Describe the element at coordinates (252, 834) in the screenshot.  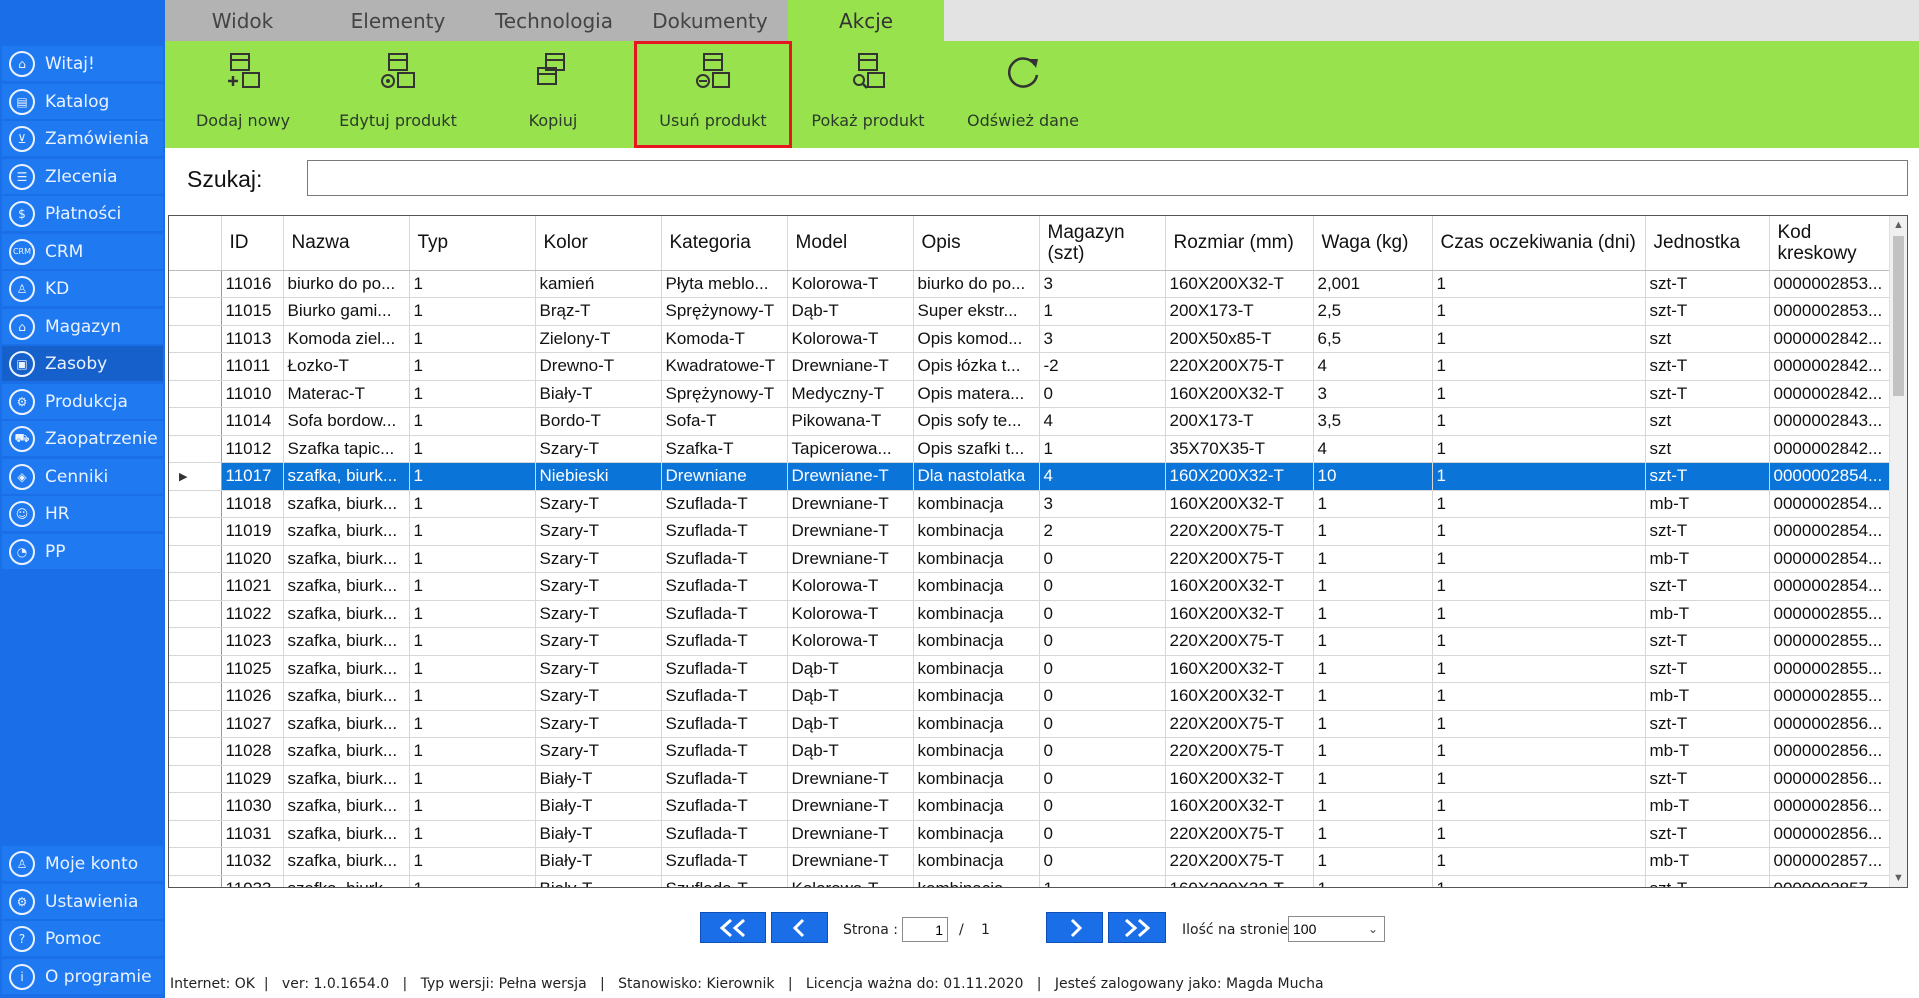
I see `table-cell: 11031` at that location.